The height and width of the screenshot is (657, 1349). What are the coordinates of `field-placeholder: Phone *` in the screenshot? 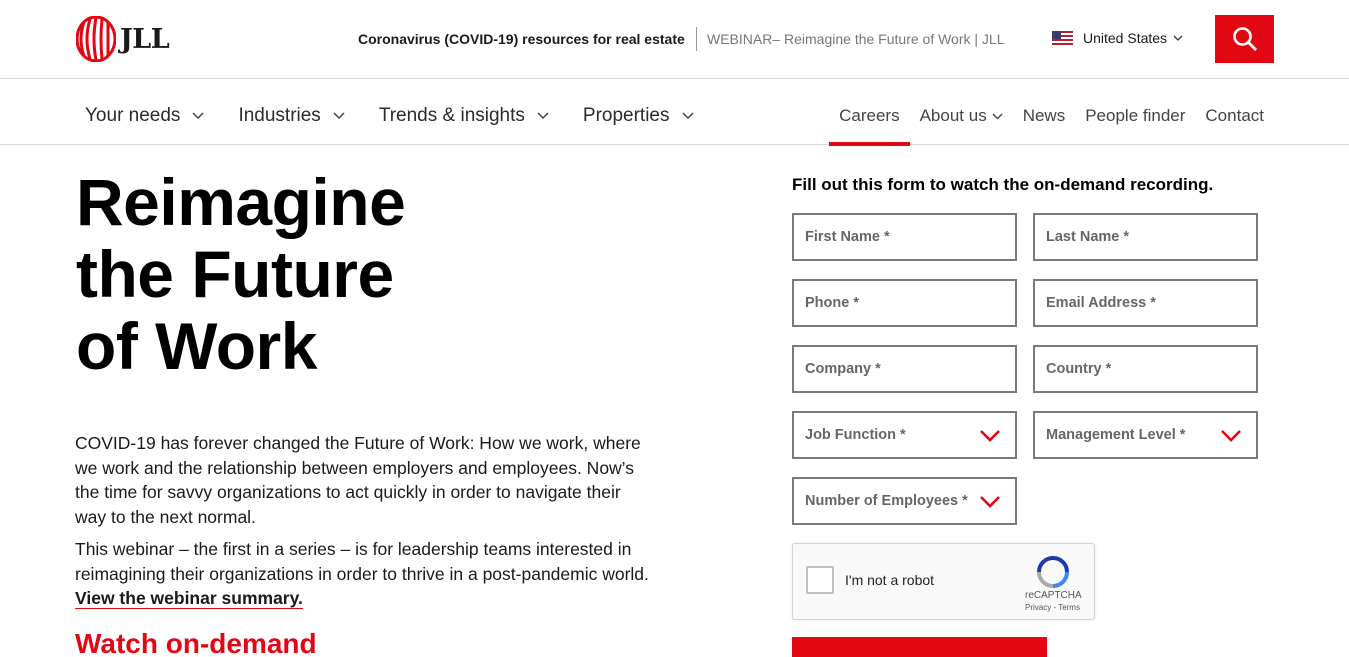 It's located at (832, 303).